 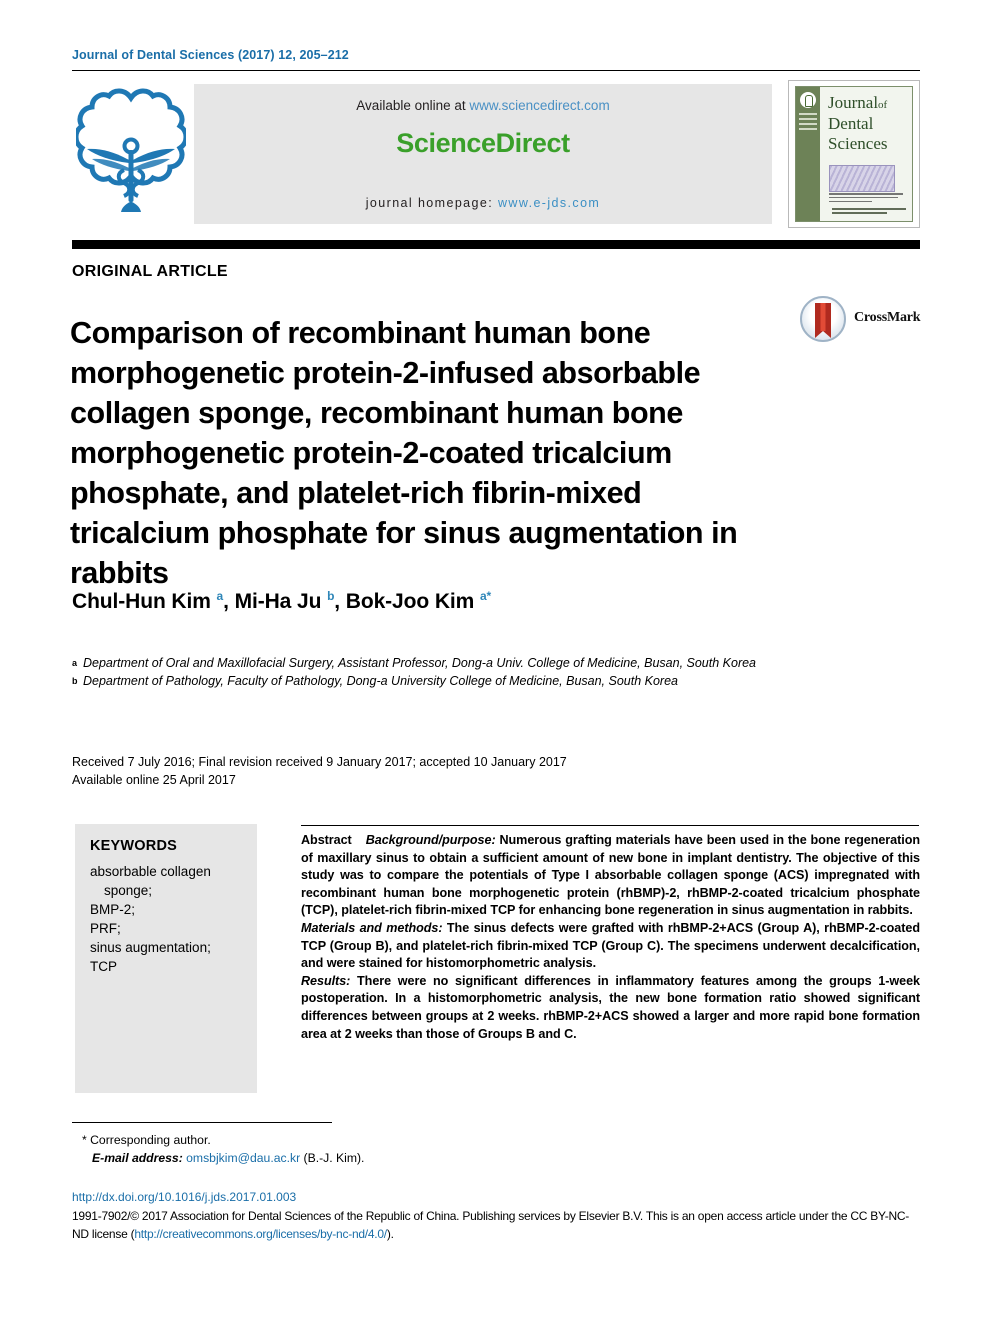 I want to click on cover-spine, so click(x=808, y=154).